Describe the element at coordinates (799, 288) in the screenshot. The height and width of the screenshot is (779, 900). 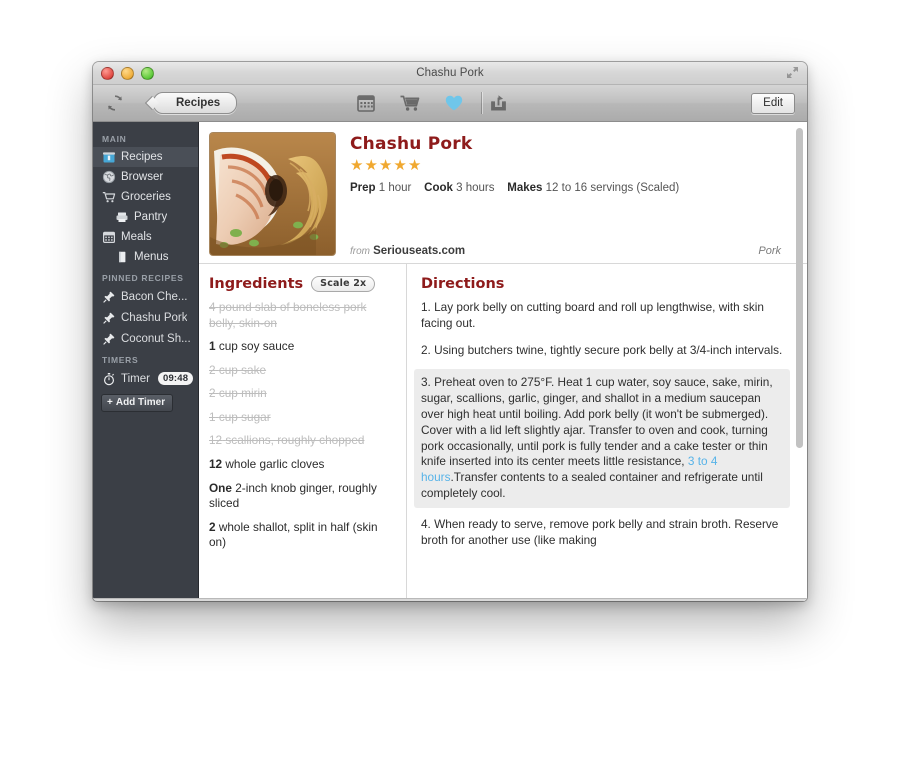
I see `scrollbar-thumb` at that location.